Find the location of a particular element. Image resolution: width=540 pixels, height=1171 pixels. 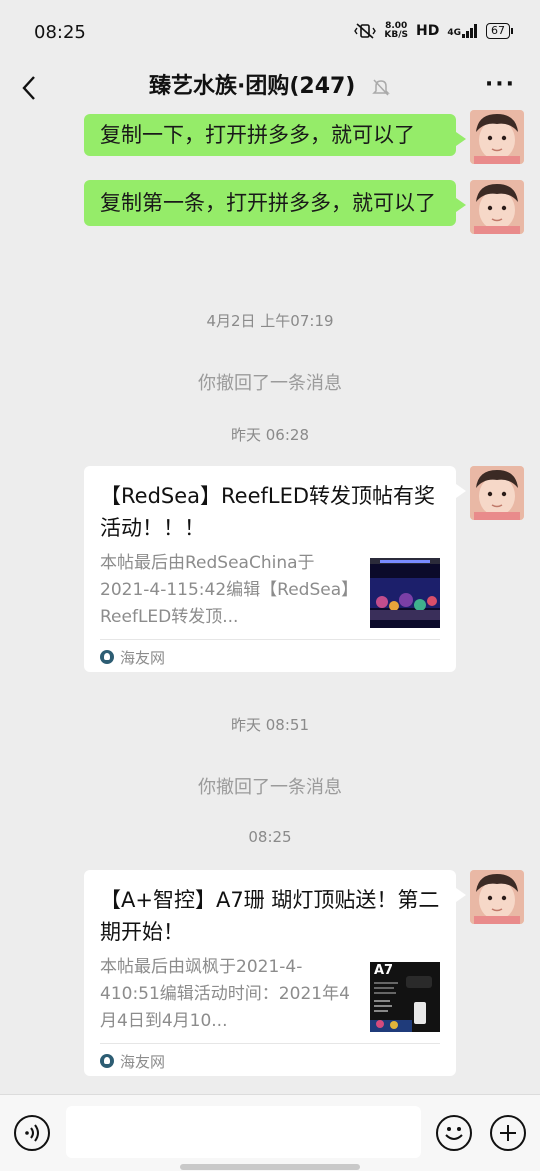

message-text: 复制一下，打开拼多多，就可以了 is located at coordinates (257, 135).